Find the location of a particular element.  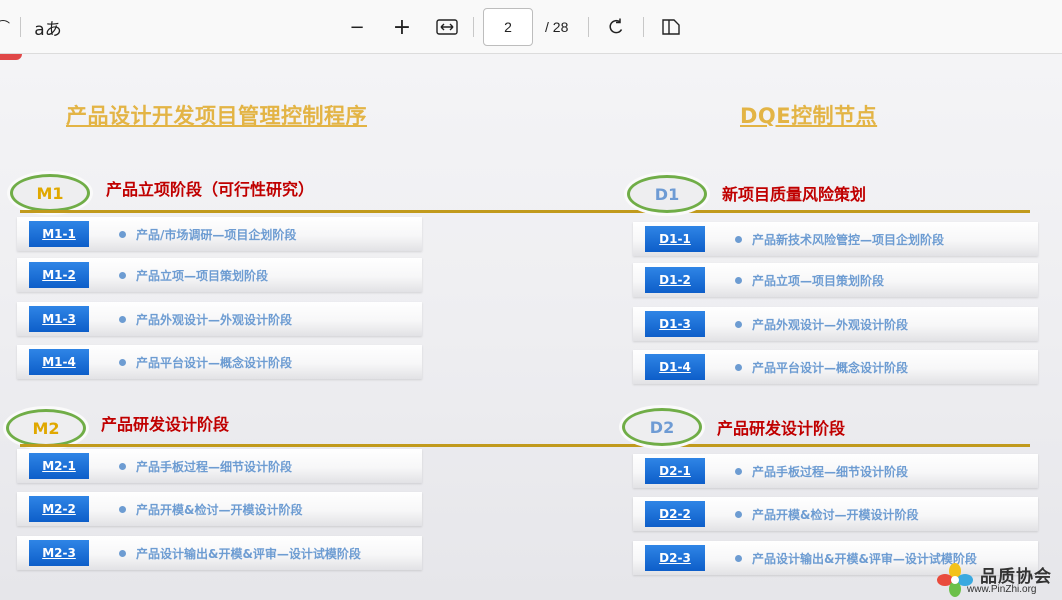

watermark-logo: 品质协会 www.PinZhi.org is located at coordinates (998, 580).